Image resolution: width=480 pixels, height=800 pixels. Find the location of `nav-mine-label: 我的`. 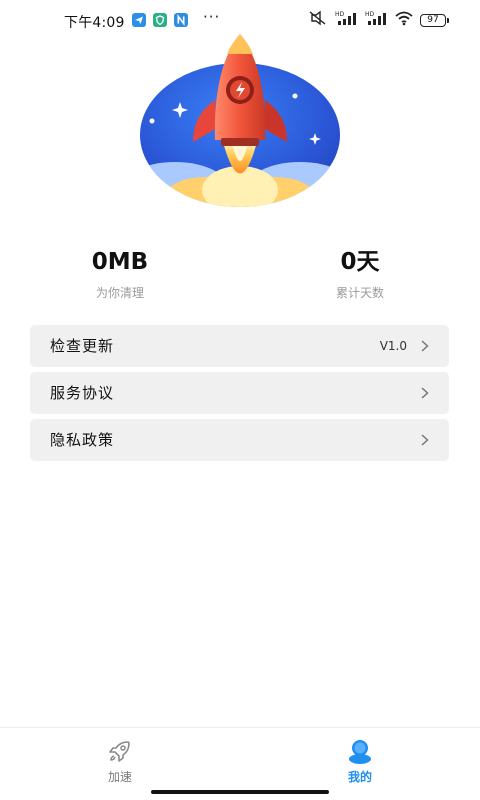

nav-mine-label: 我的 is located at coordinates (359, 777).